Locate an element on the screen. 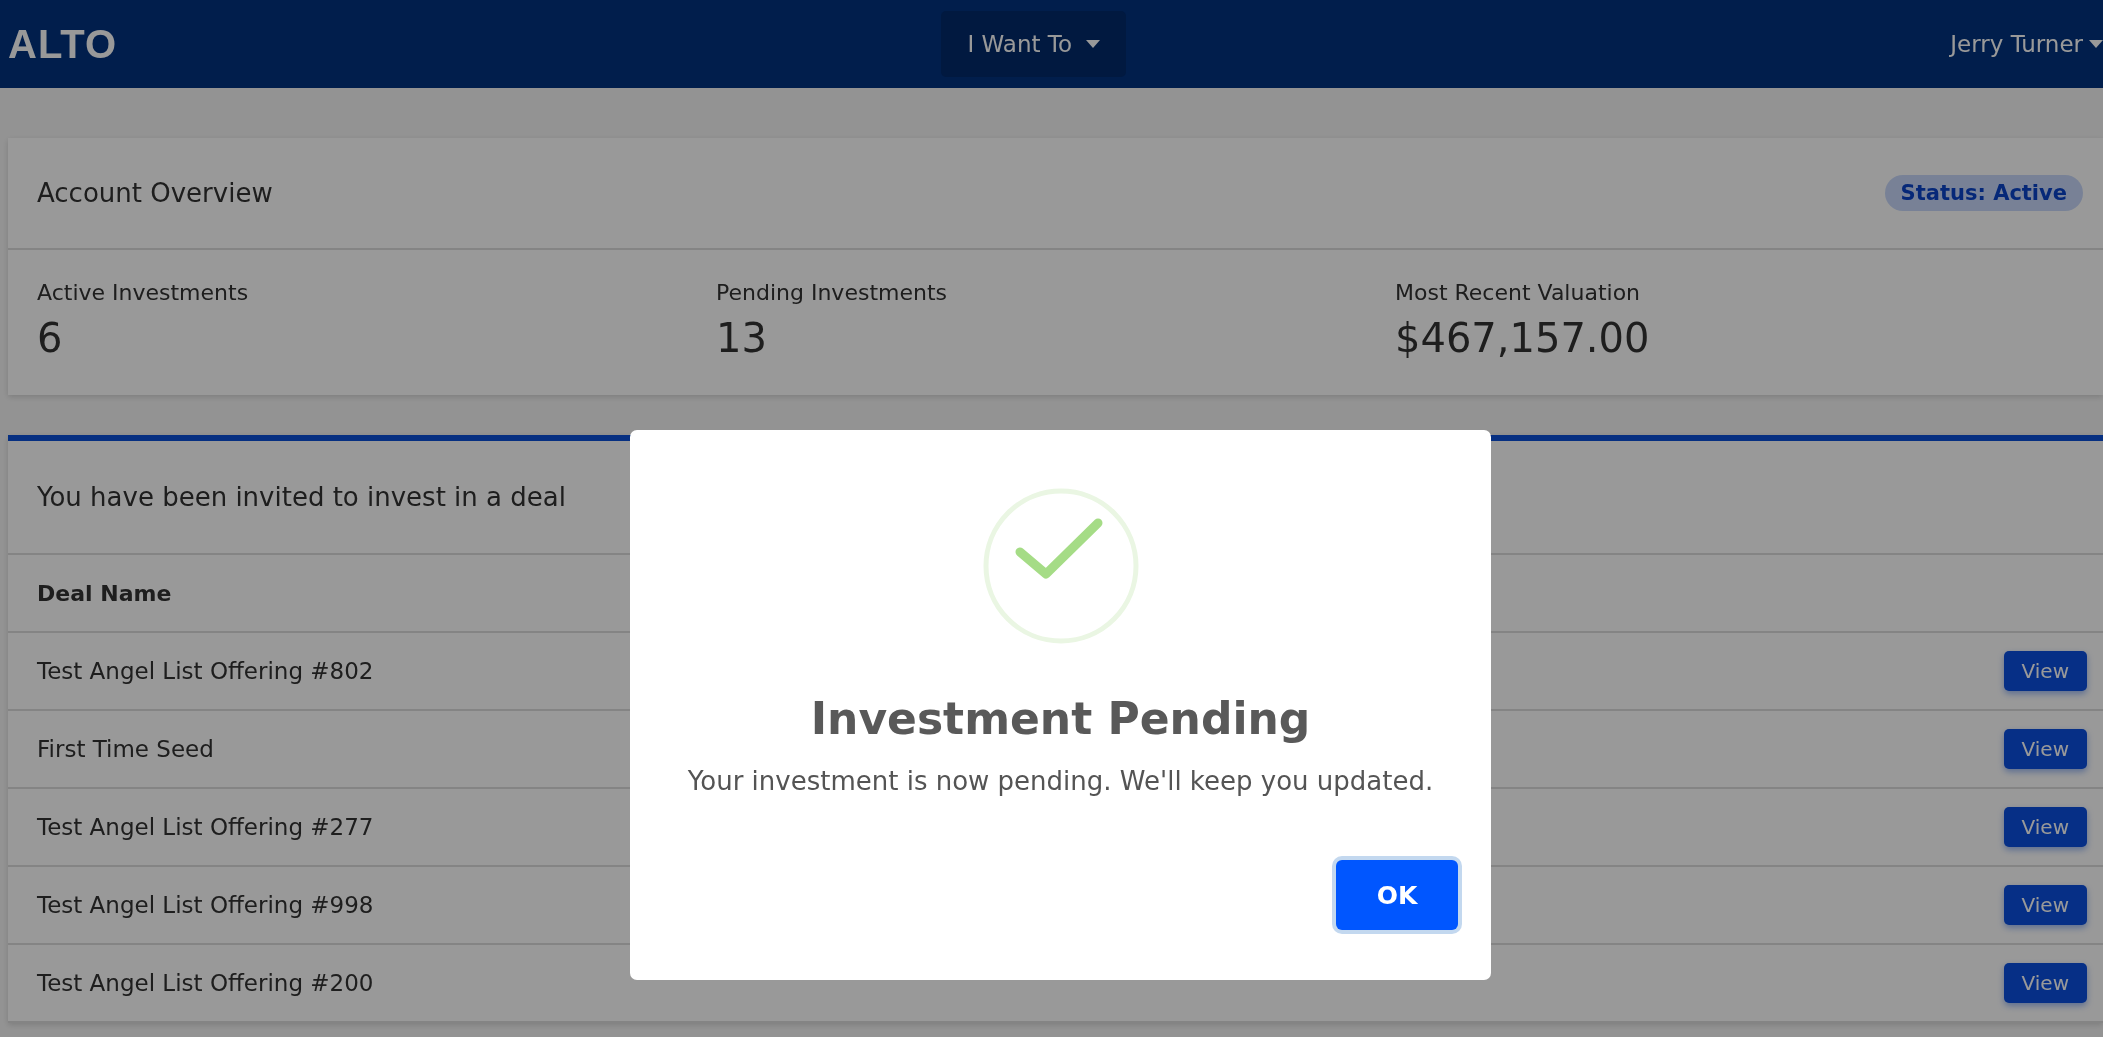 Image resolution: width=2103 pixels, height=1037 pixels. card-title: Account Overview is located at coordinates (155, 193).